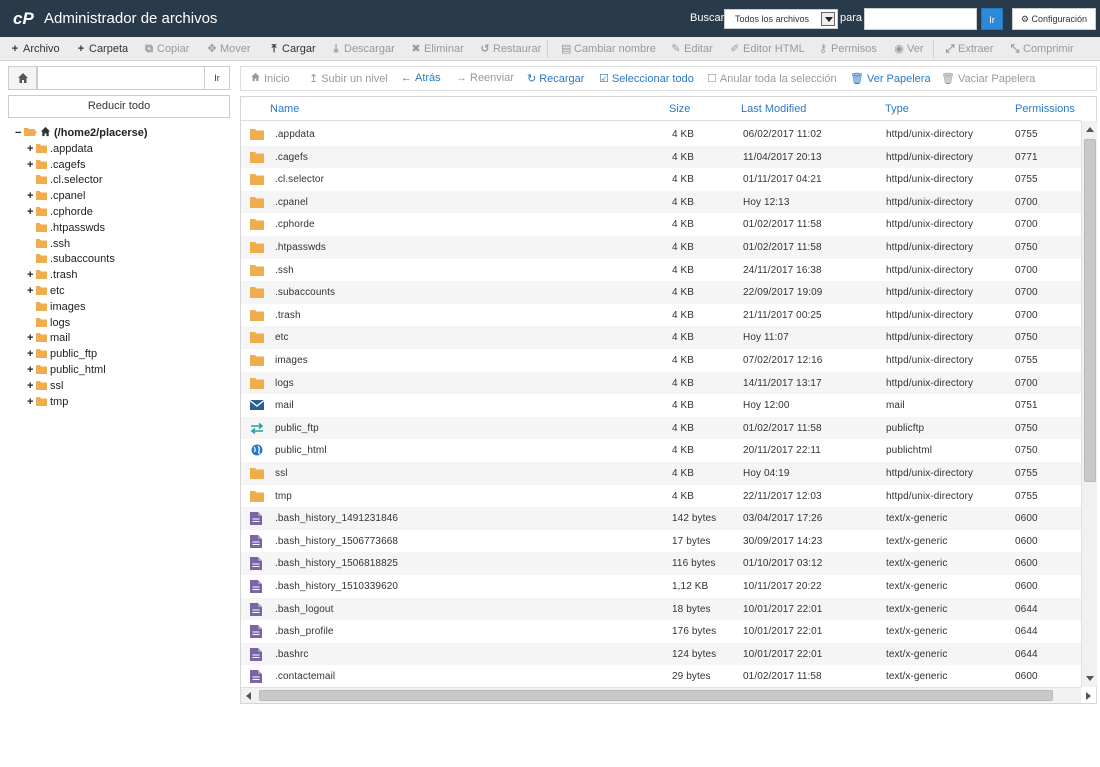 This screenshot has height=767, width=1100. I want to click on tree-root: − (/home2/placerse), so click(81, 133).